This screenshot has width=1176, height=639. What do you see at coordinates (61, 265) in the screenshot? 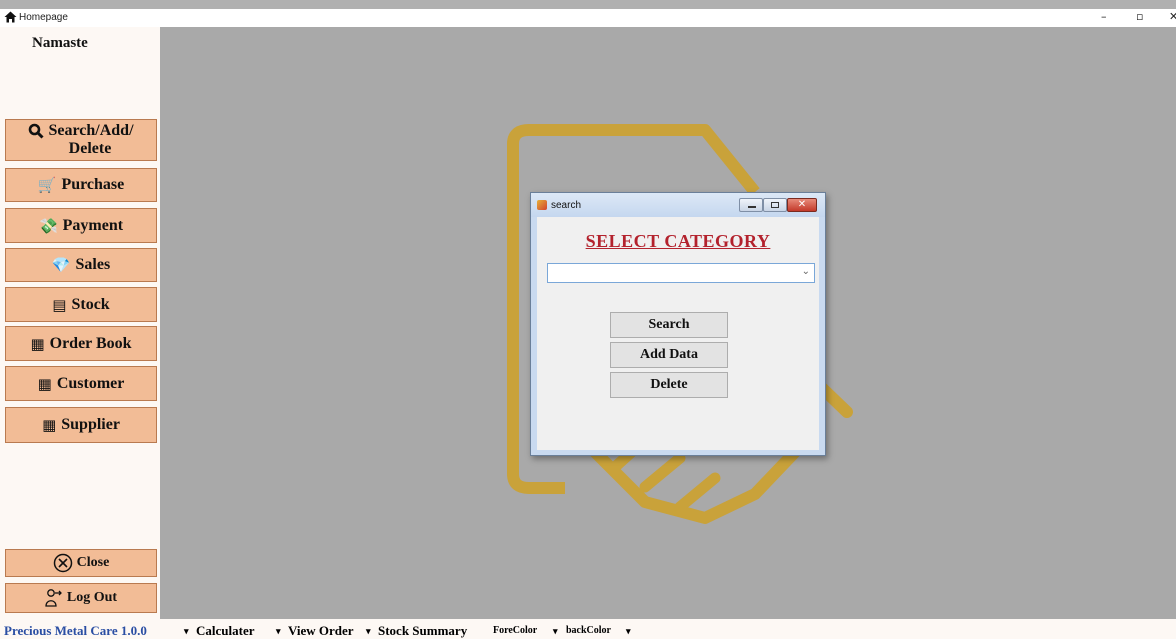
I see `sales-icon: 💎` at bounding box center [61, 265].